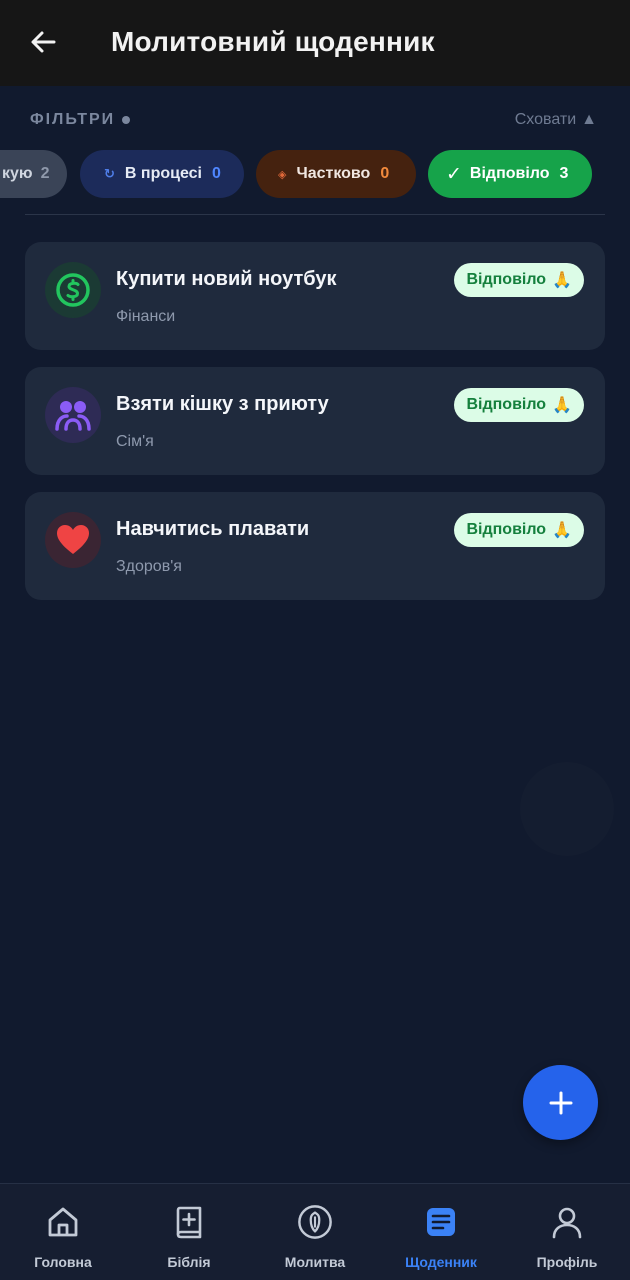 The image size is (630, 1280). What do you see at coordinates (564, 173) in the screenshot?
I see `filter-chip-count: 3` at bounding box center [564, 173].